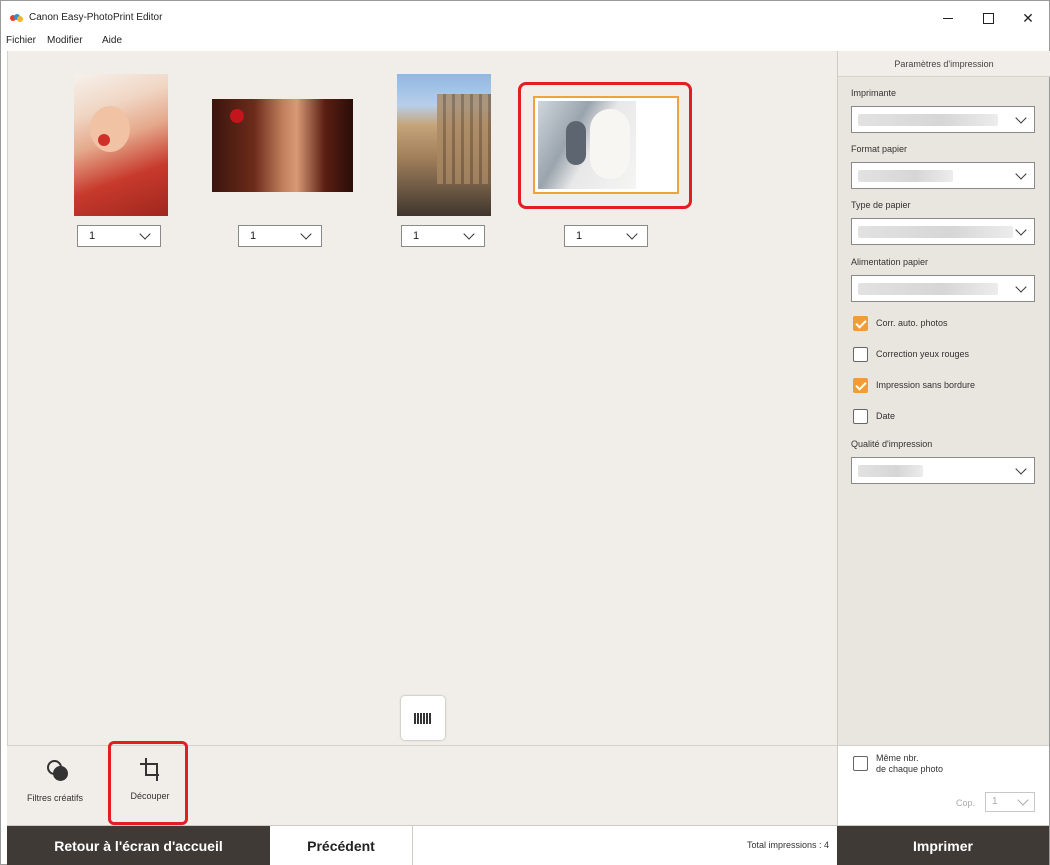 The height and width of the screenshot is (865, 1050). Describe the element at coordinates (16, 18) in the screenshot. I see `app-logo-icon` at that location.